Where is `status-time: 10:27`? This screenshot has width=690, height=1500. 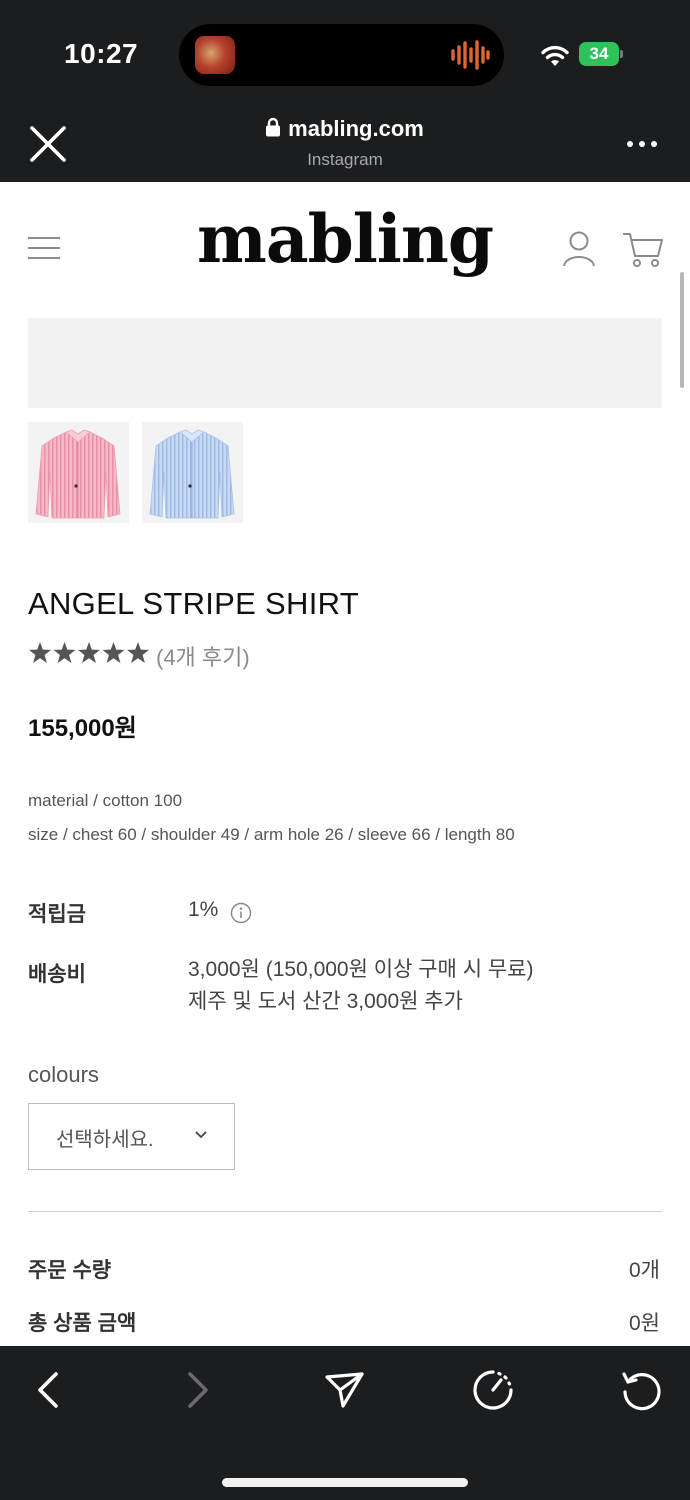 status-time: 10:27 is located at coordinates (101, 53).